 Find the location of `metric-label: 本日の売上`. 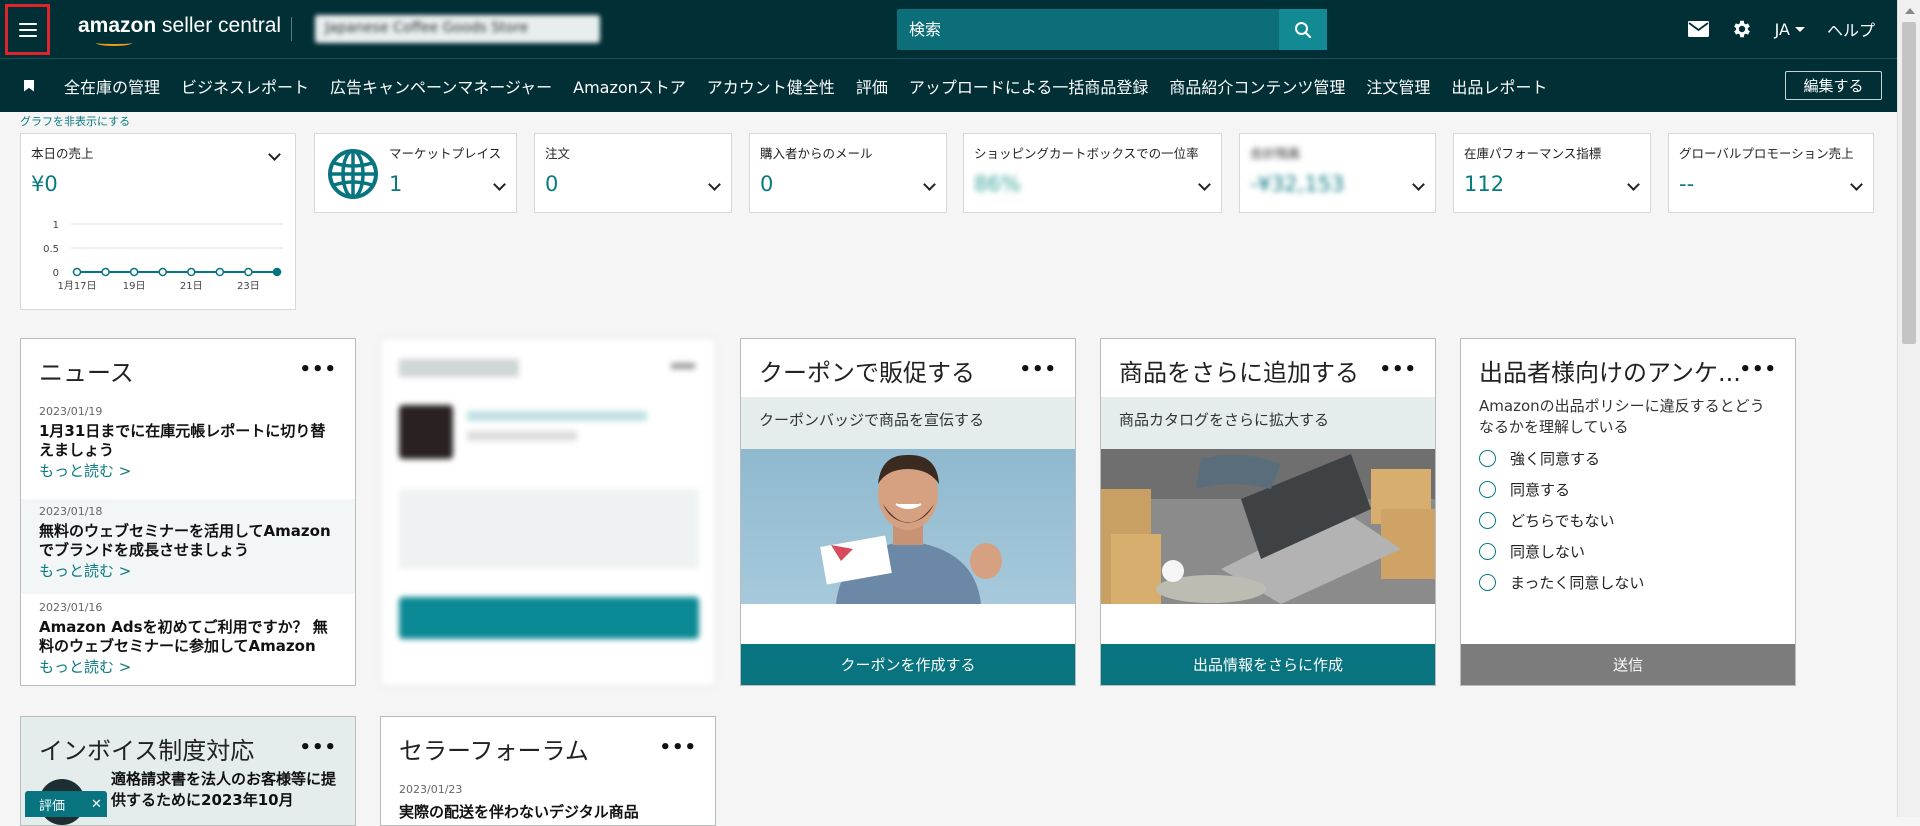

metric-label: 本日の売上 is located at coordinates (62, 153).